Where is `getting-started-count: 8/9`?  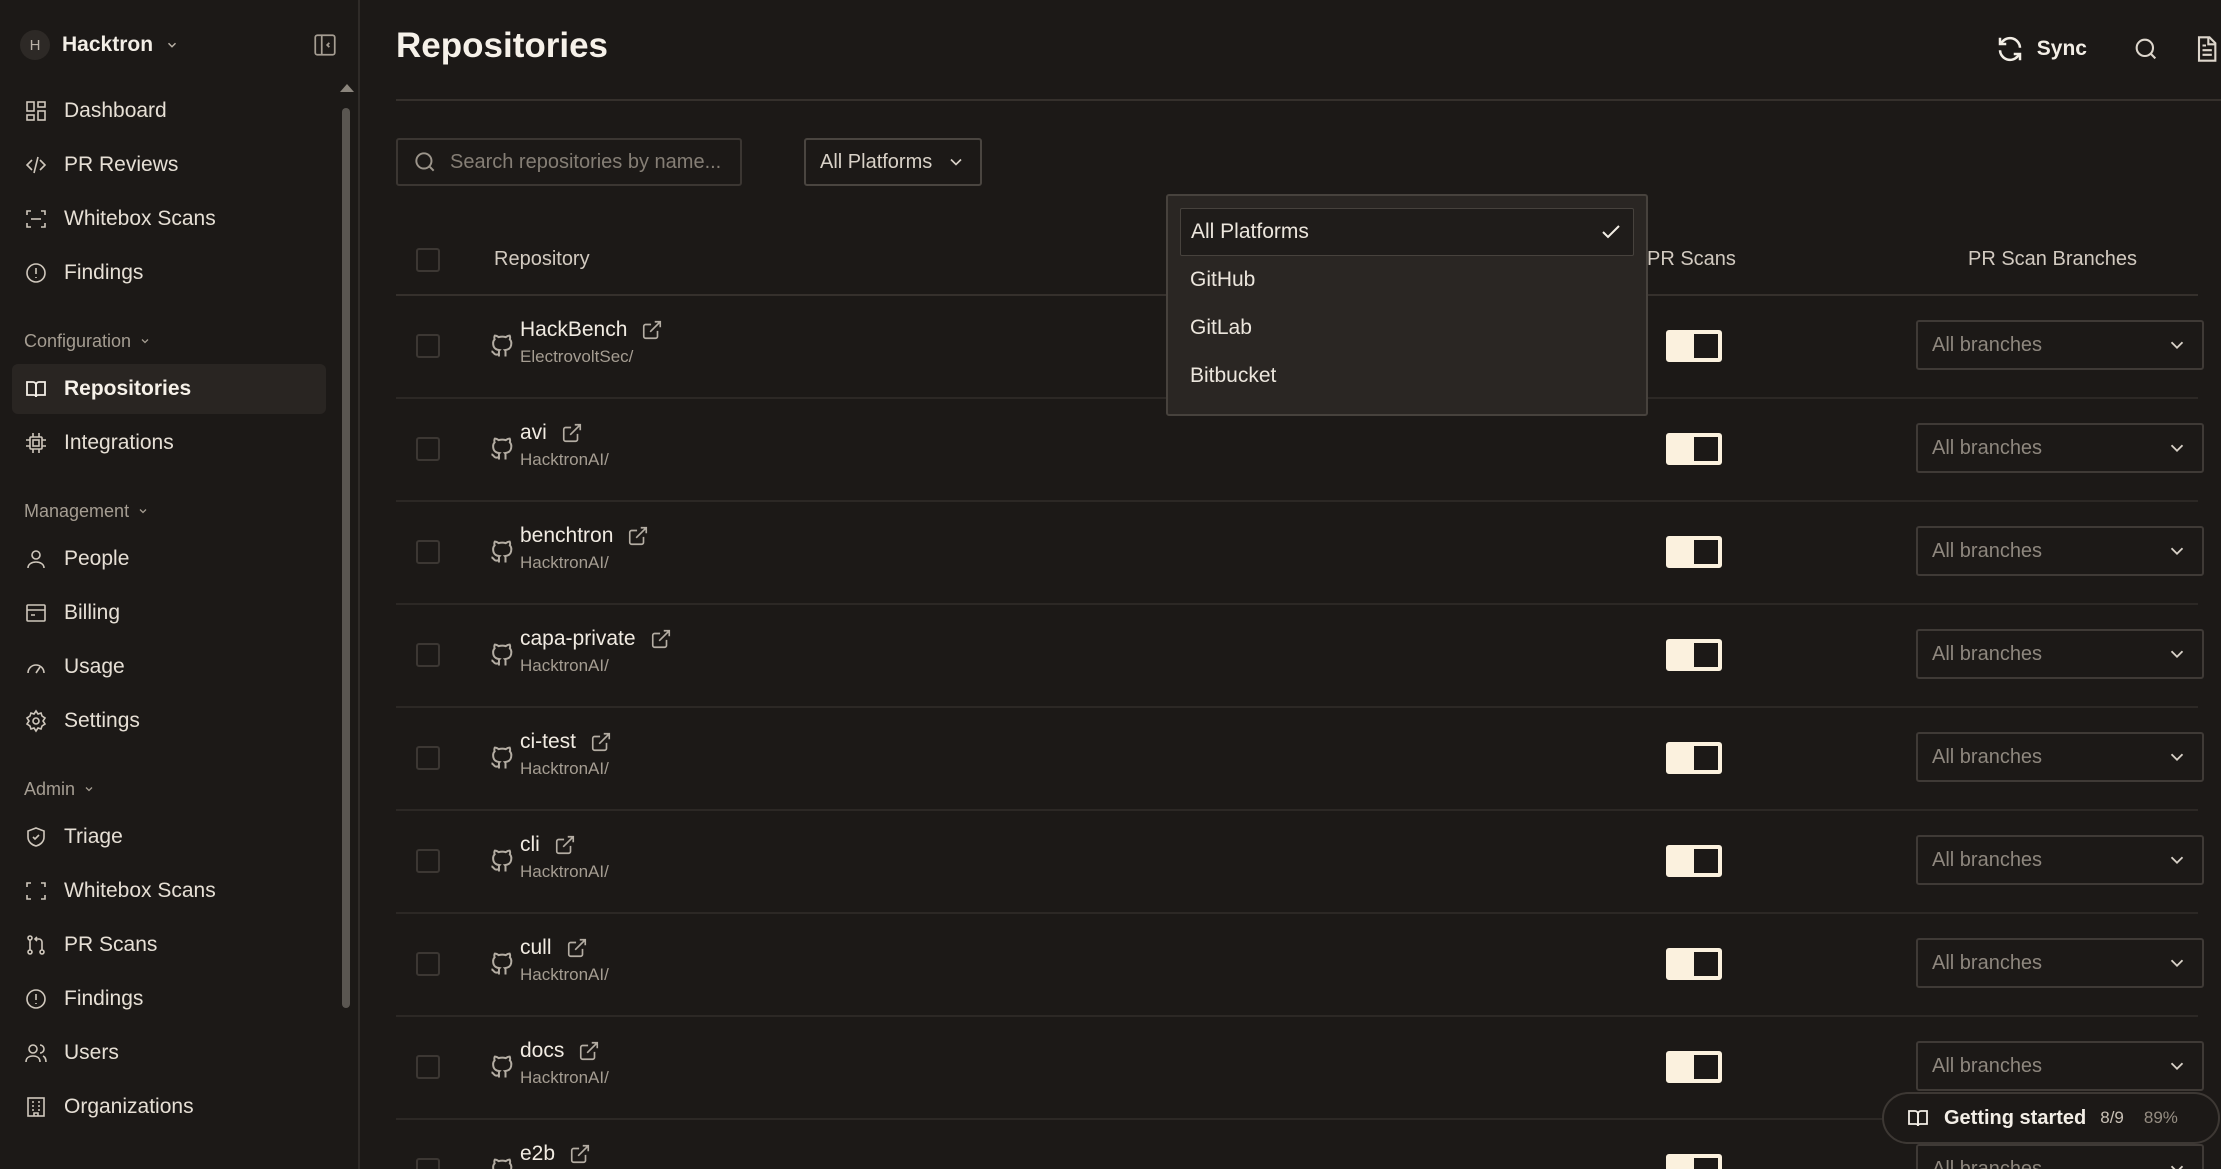 getting-started-count: 8/9 is located at coordinates (2112, 1117).